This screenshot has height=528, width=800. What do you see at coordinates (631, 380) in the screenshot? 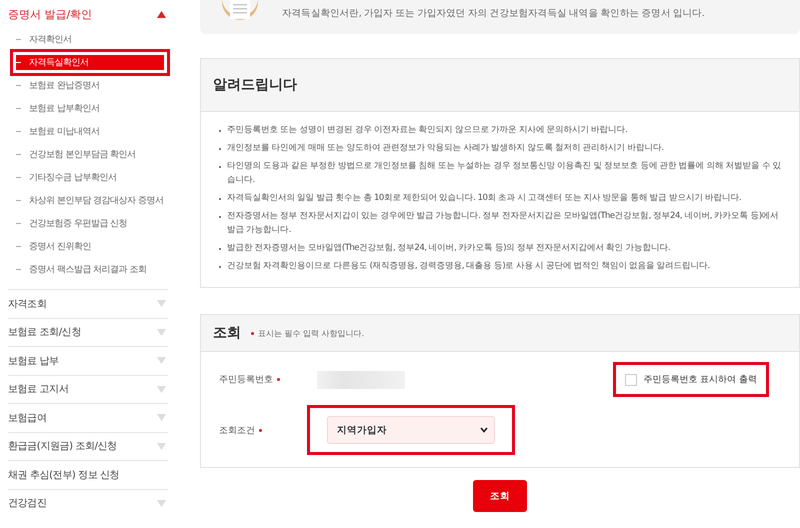
I see `checkbox` at bounding box center [631, 380].